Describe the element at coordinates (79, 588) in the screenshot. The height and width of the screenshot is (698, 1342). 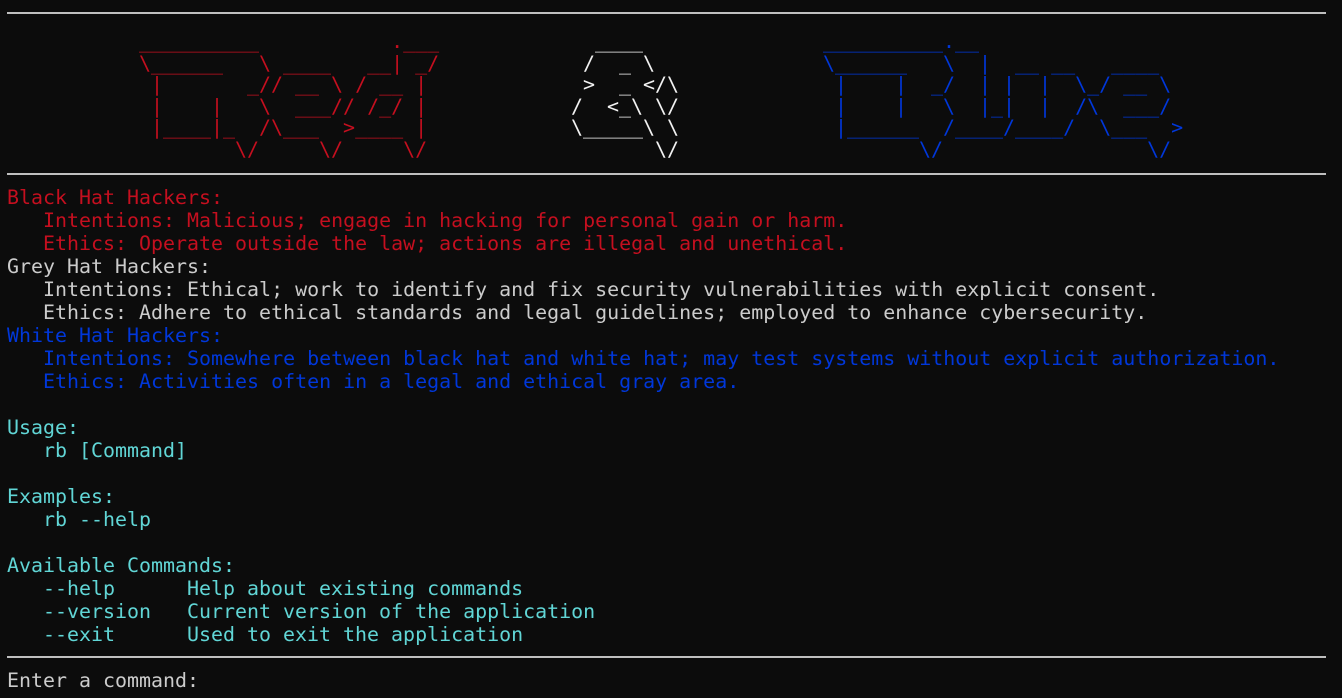
I see `command-name: --help` at that location.